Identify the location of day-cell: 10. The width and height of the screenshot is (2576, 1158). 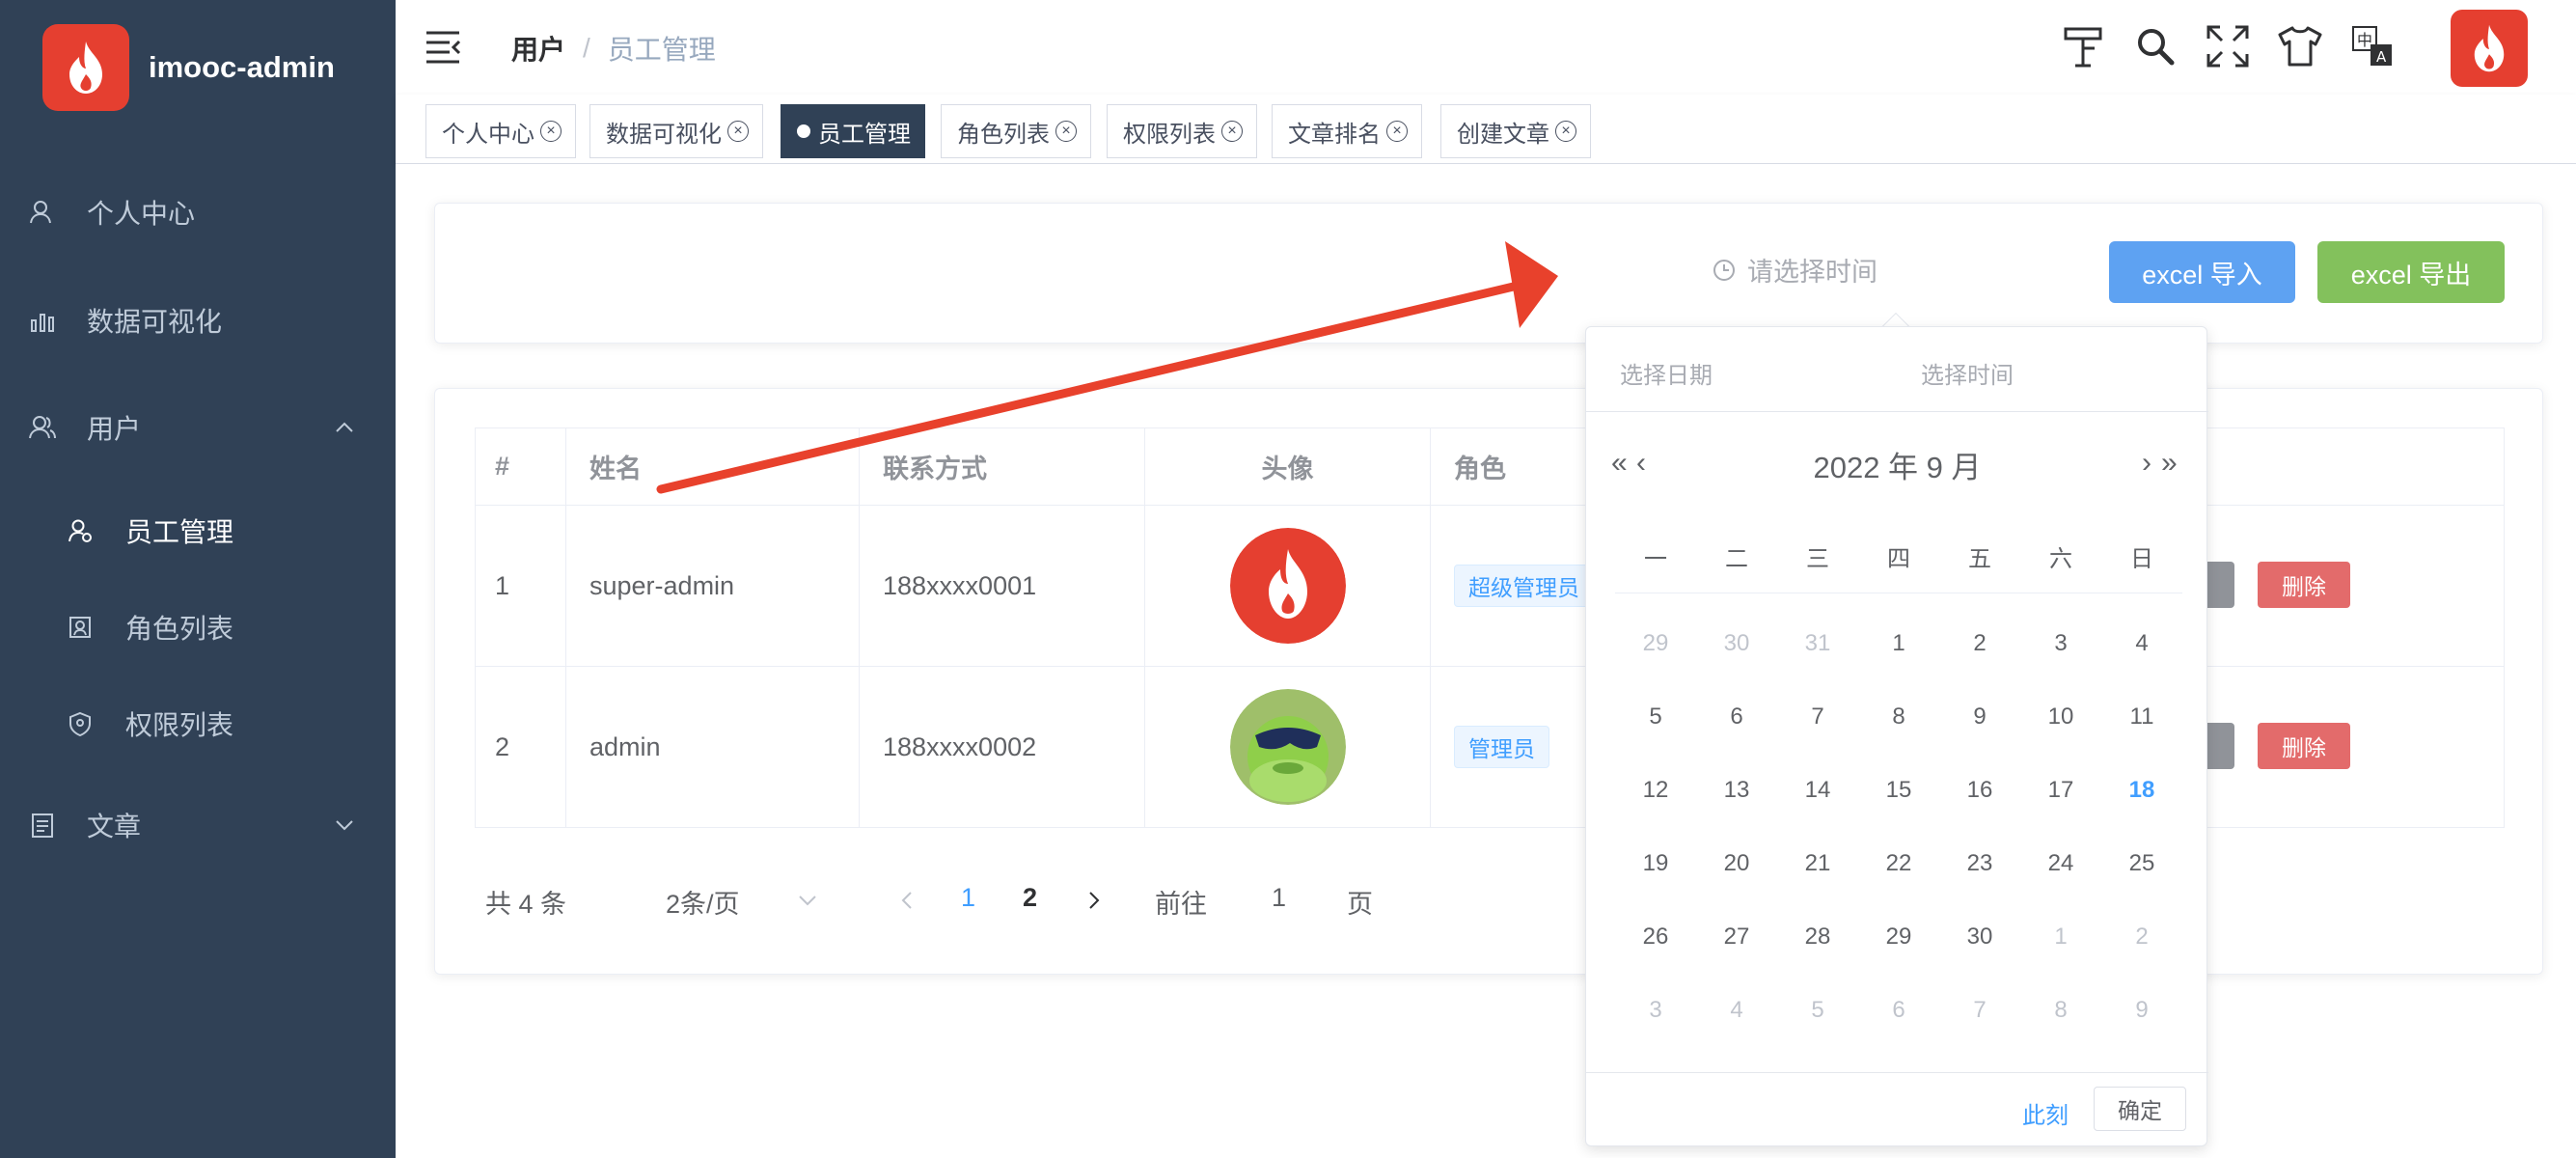
(2061, 717).